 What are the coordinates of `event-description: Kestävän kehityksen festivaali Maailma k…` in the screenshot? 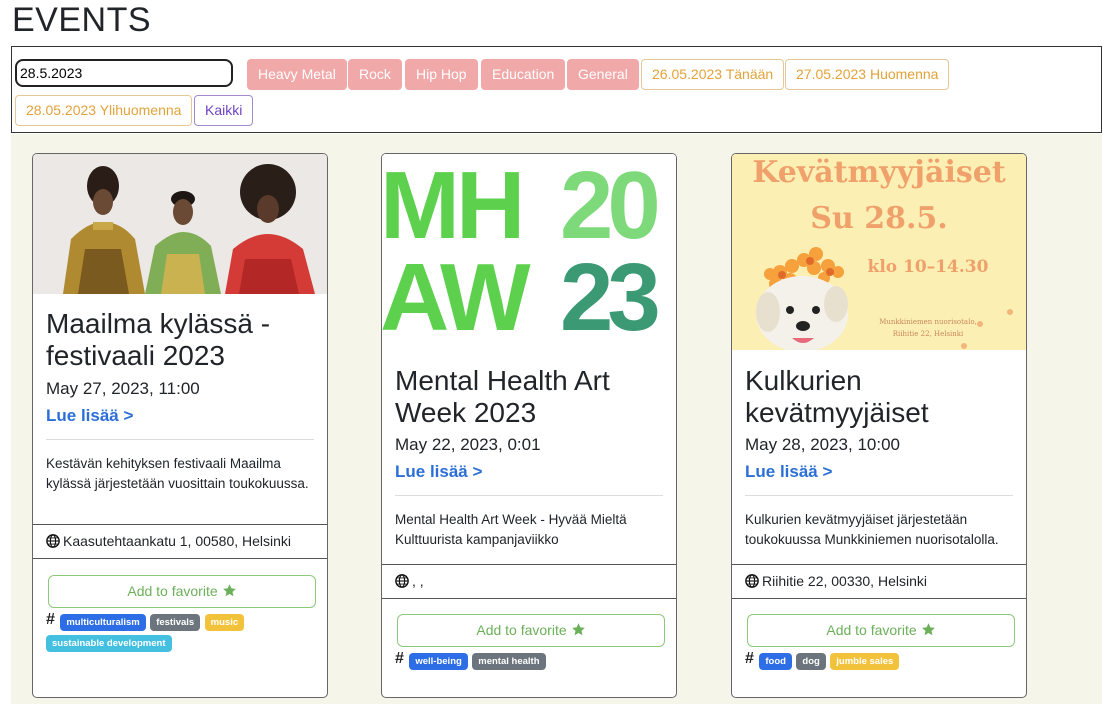 It's located at (177, 473).